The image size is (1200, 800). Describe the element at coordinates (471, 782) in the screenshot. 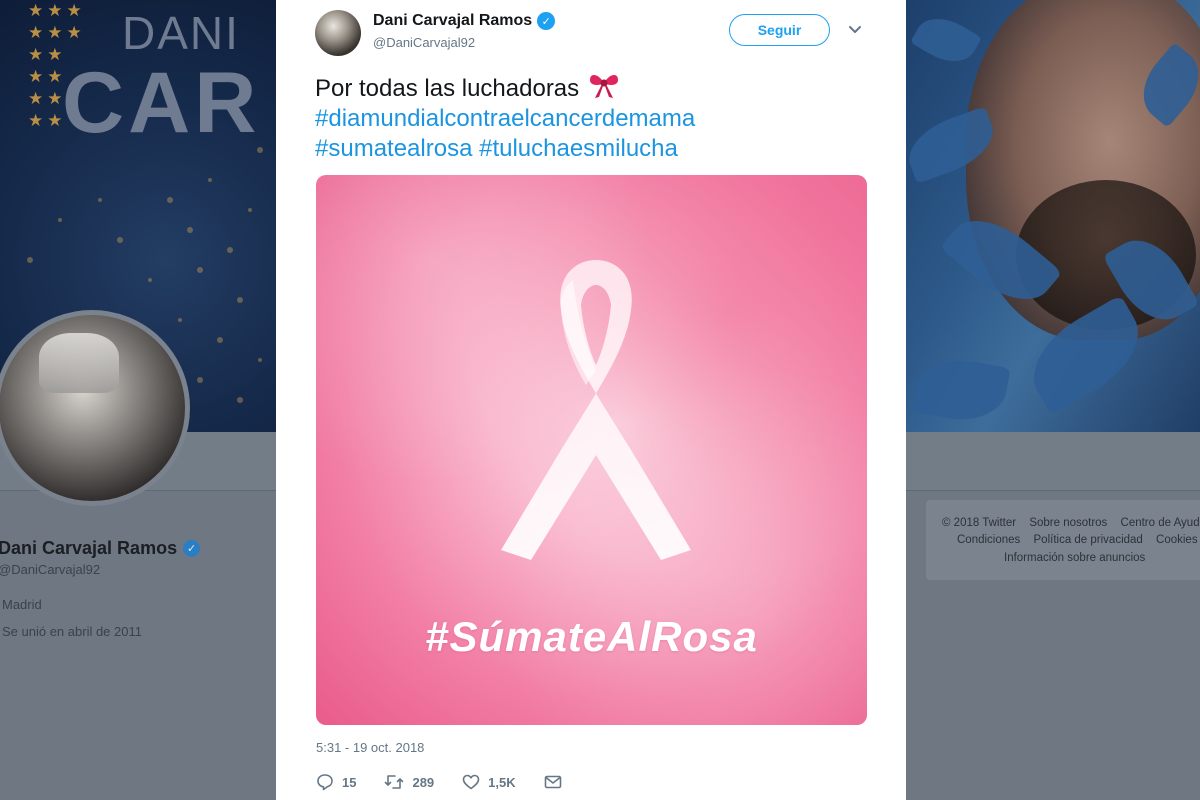

I see `like-icon` at that location.